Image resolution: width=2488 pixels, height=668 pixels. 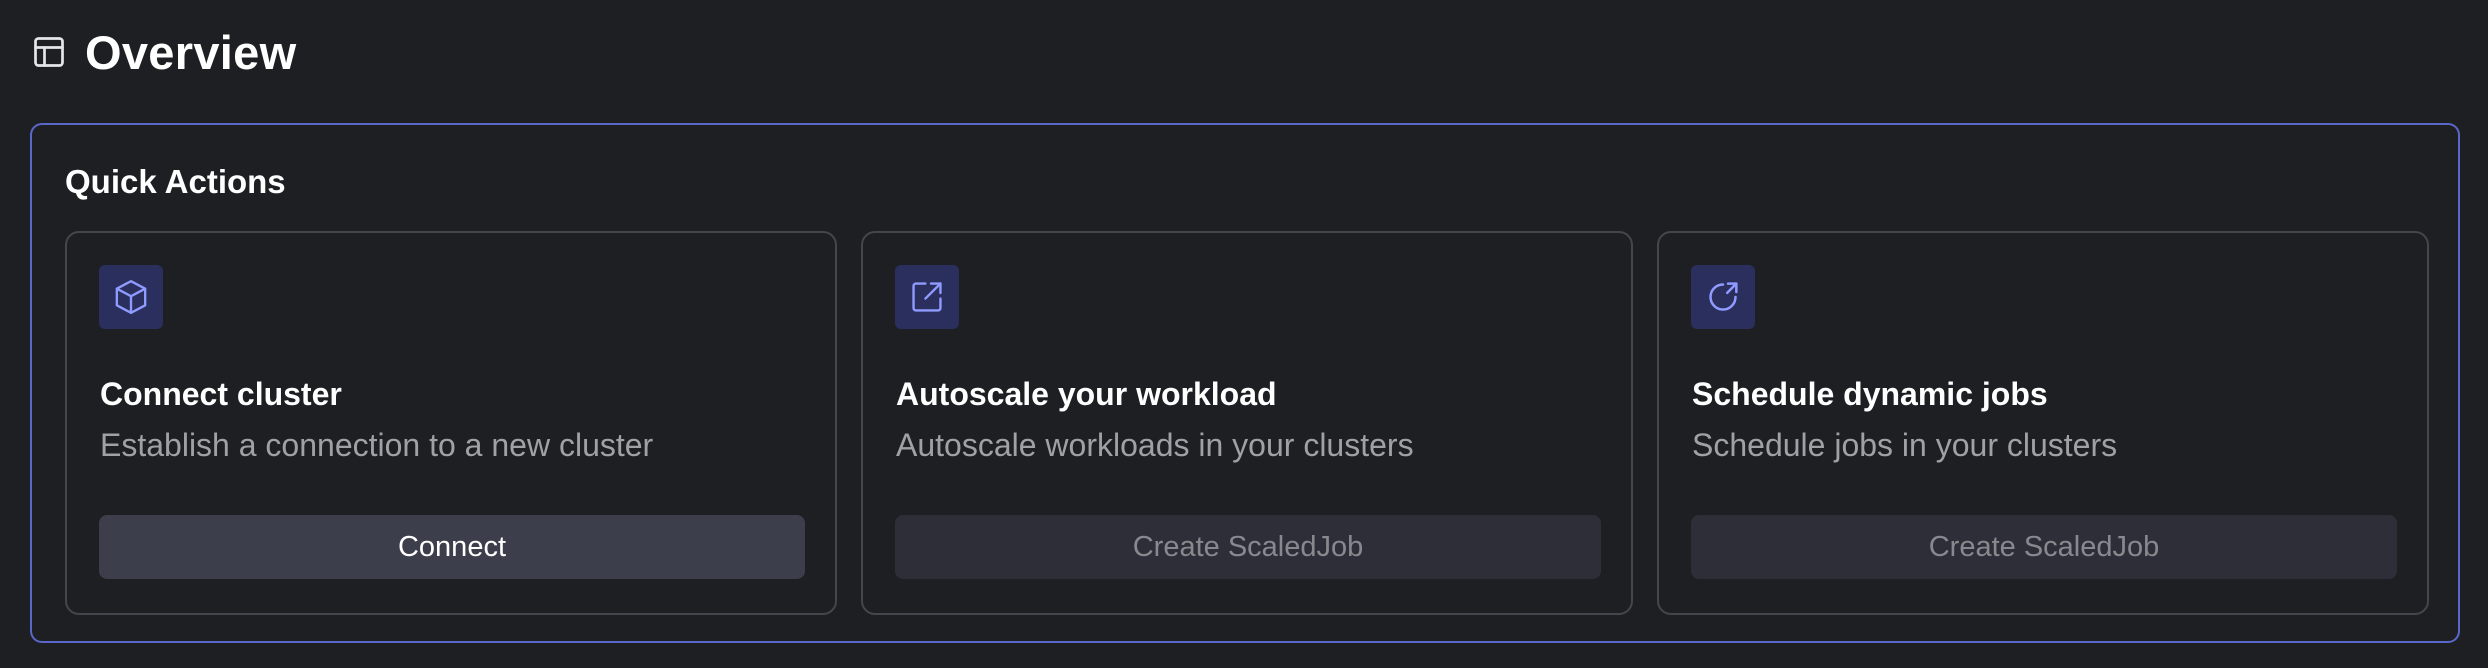 I want to click on card-description: Autoscale workloads in your clusters, so click(x=1155, y=445).